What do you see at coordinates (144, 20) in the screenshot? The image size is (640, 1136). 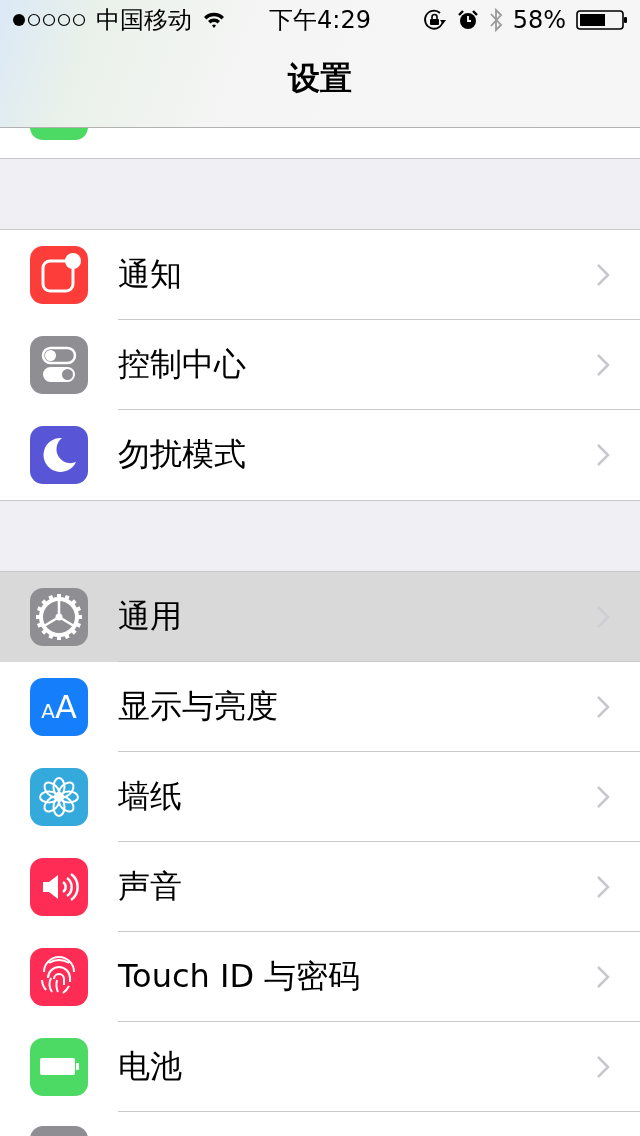 I see `carrier-name: 中国移动` at bounding box center [144, 20].